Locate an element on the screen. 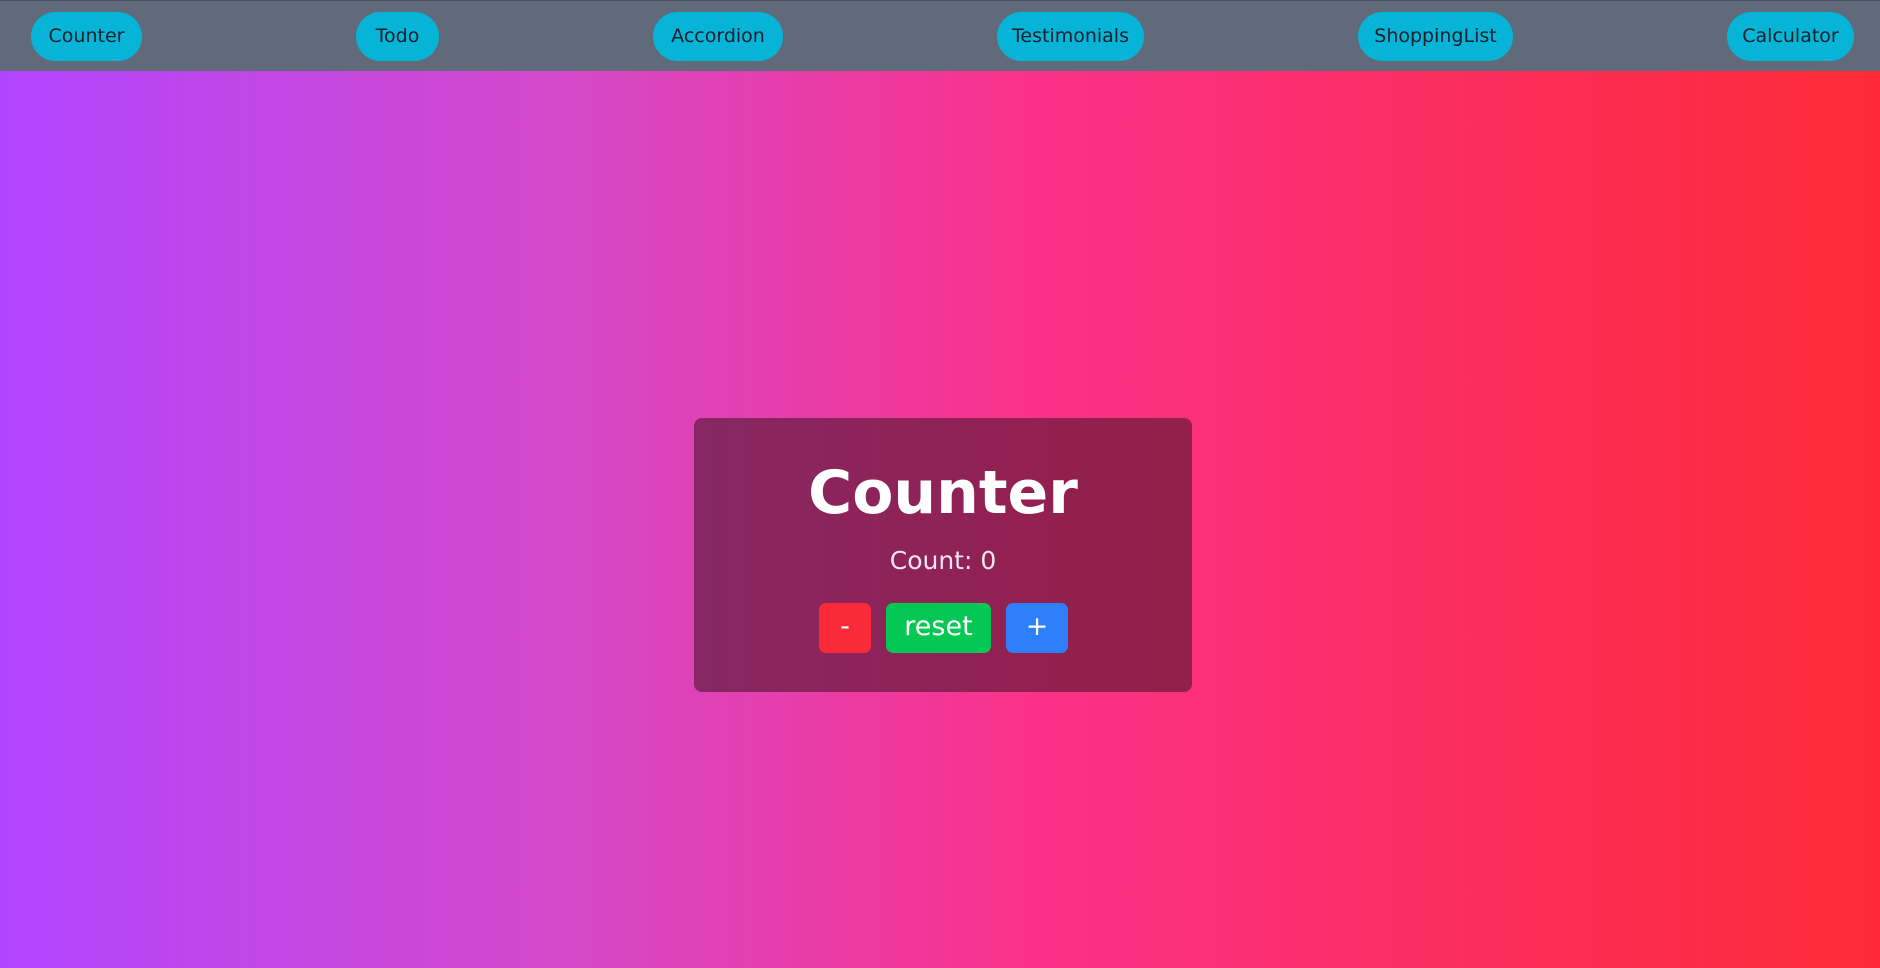  nav-accordion-button: Accordion is located at coordinates (718, 36).